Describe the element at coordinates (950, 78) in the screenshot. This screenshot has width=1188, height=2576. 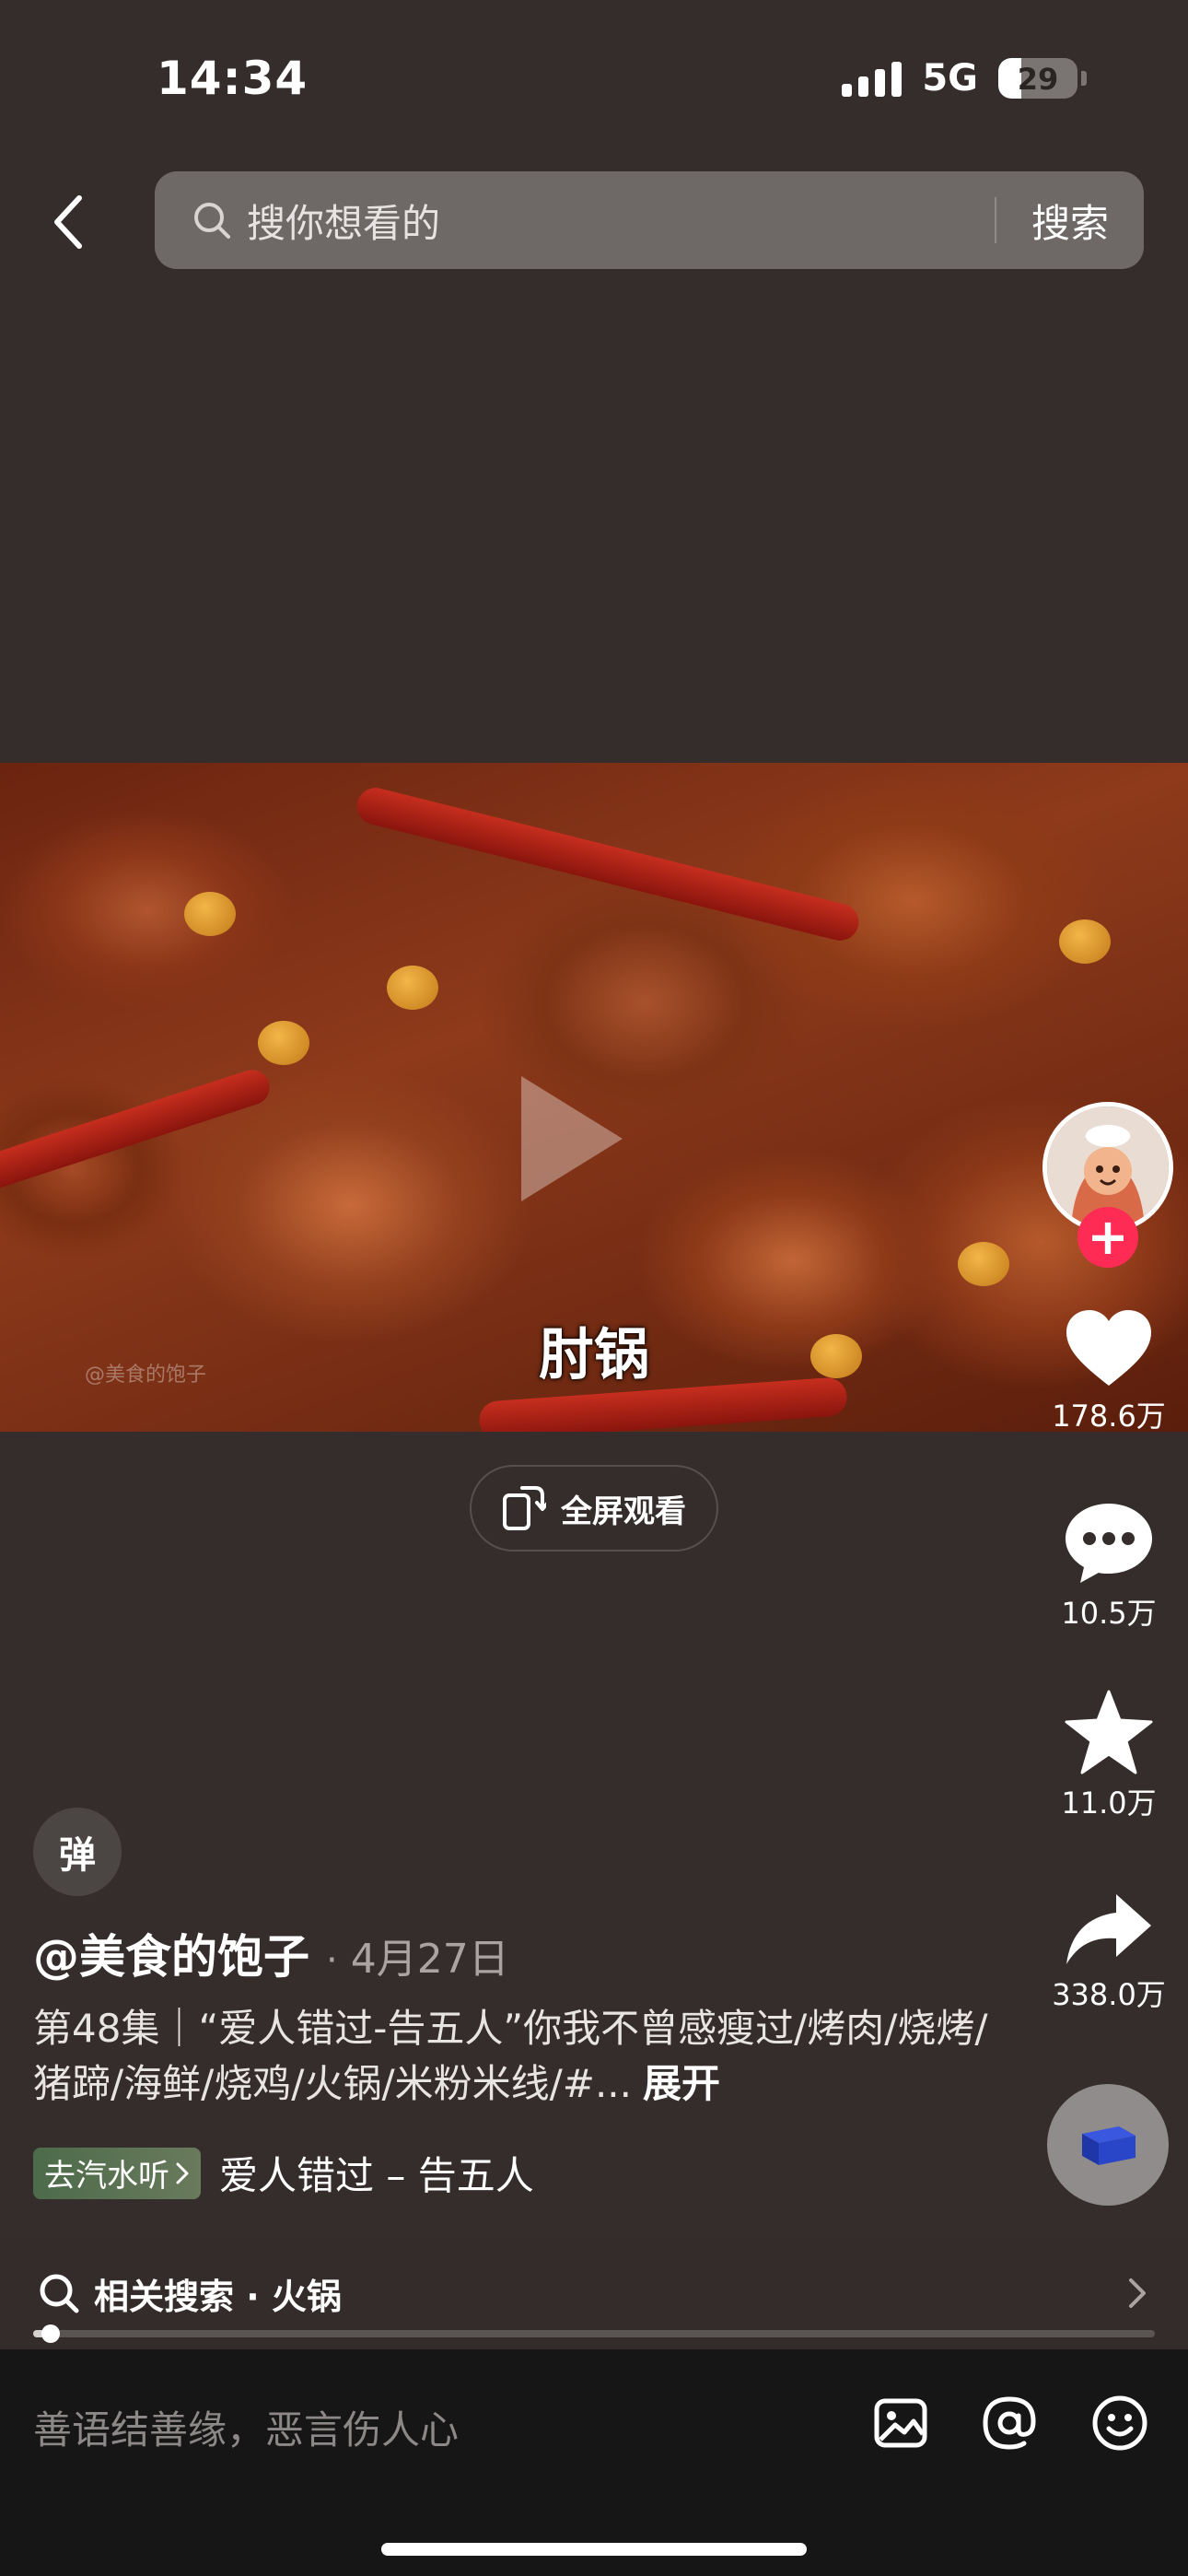
I see `network-type: 5G` at that location.